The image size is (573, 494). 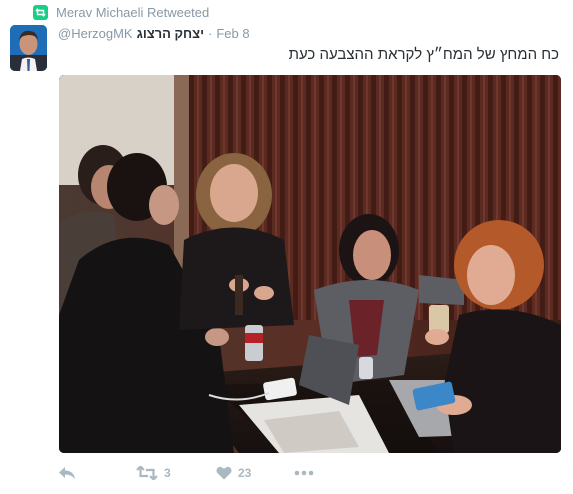 I want to click on heart-icon, so click(x=224, y=473).